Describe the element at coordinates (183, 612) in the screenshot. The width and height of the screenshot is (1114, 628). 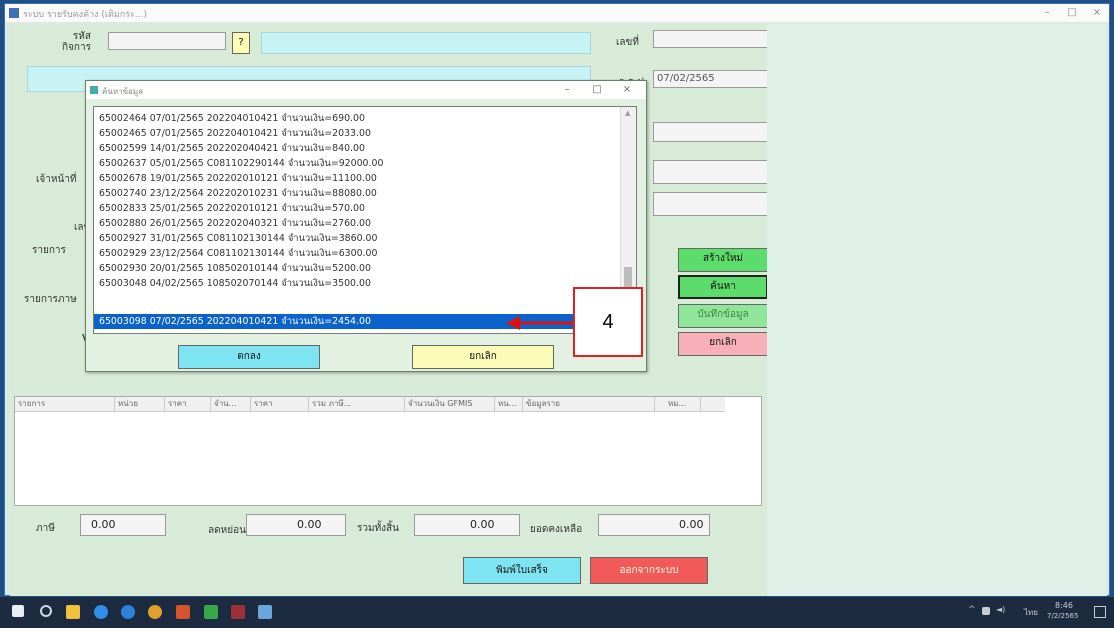
I see `app-icon-red` at that location.